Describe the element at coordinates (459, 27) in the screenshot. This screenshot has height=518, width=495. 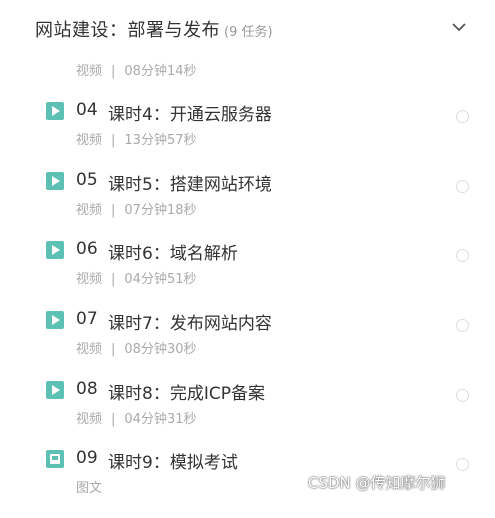
I see `chevron-down-icon` at that location.